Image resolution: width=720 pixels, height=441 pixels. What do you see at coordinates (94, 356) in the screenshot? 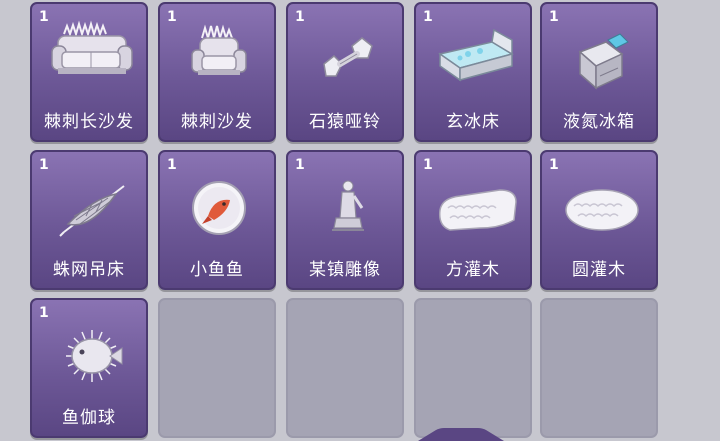
I see `pufferfish-ball-icon` at bounding box center [94, 356].